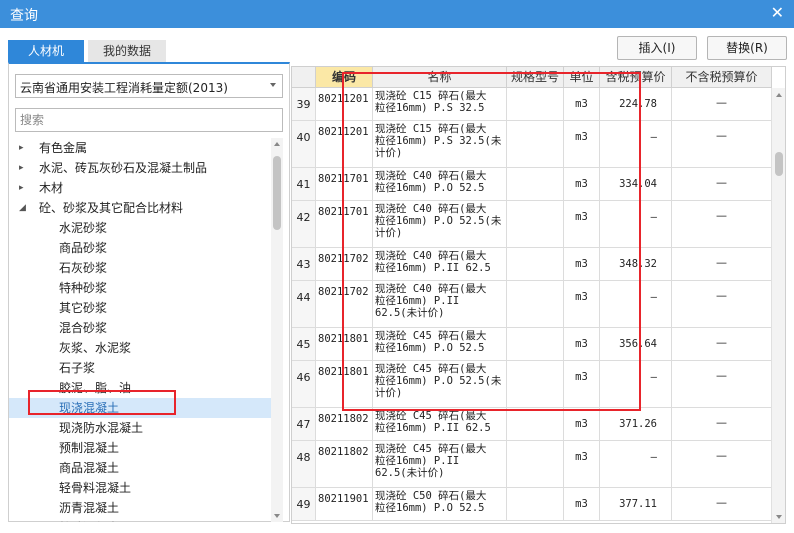  What do you see at coordinates (440, 144) in the screenshot?
I see `material-name: 现浇砼 C15 碎石(最大 粒径16mm) P.S 32.5(未 计价)` at bounding box center [440, 144].